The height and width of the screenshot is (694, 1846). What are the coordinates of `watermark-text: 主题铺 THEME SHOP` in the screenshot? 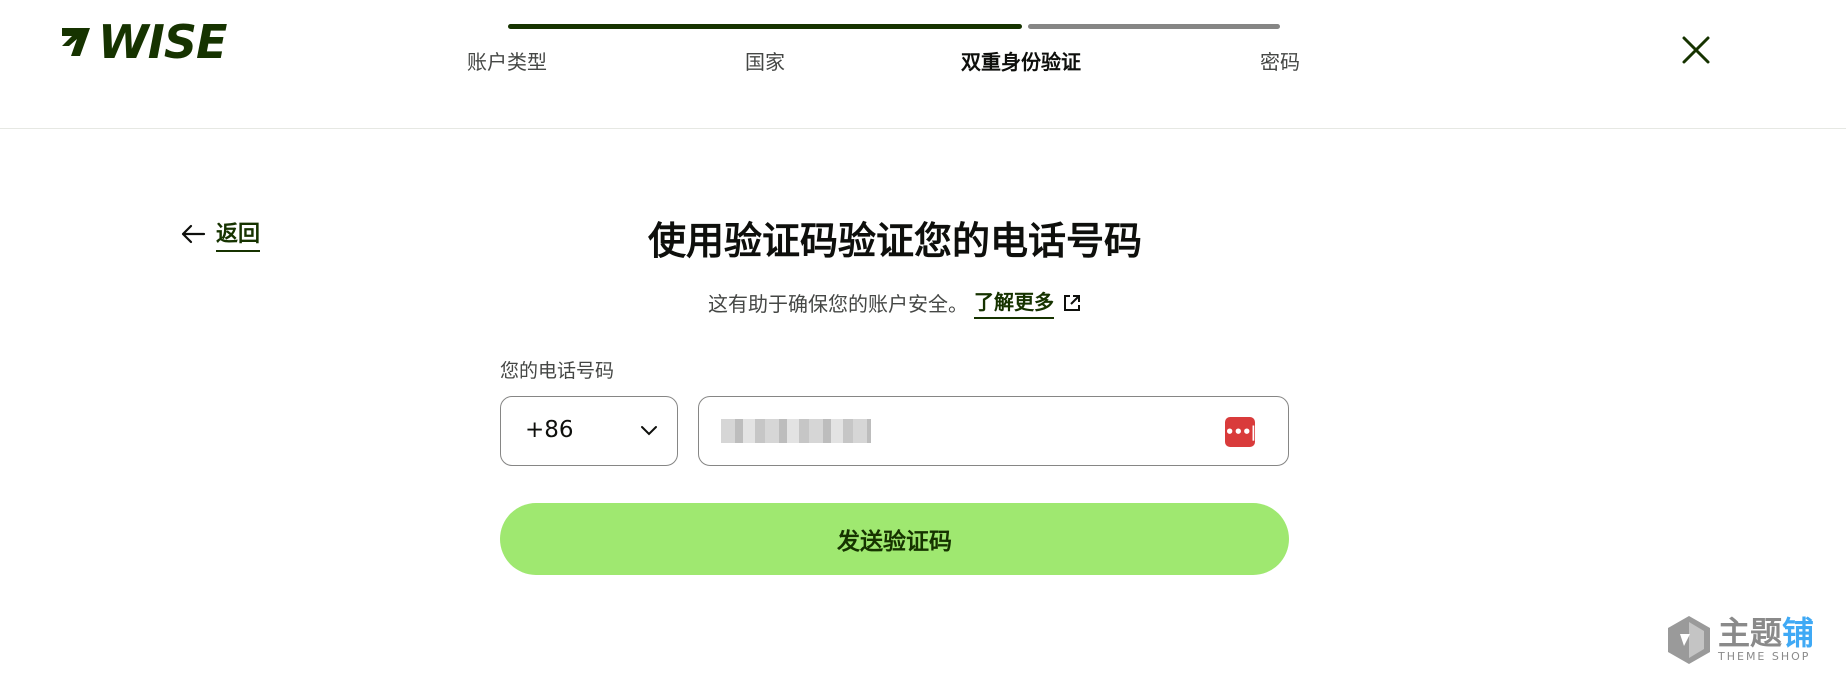 It's located at (1766, 640).